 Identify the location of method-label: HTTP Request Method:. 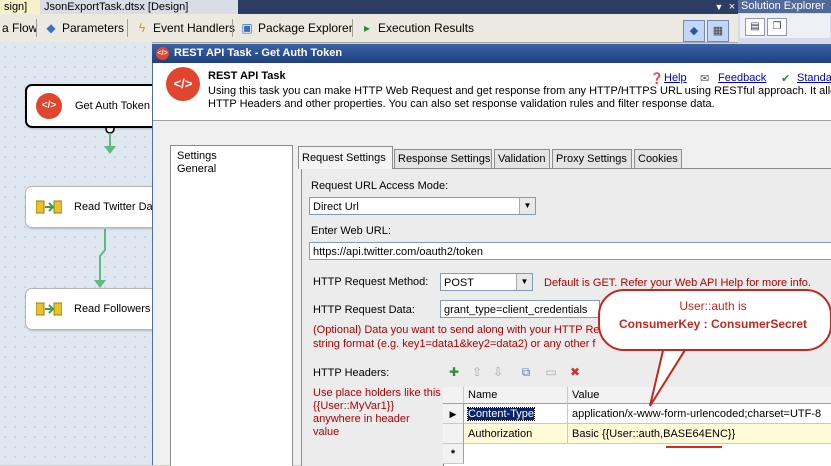
(371, 282).